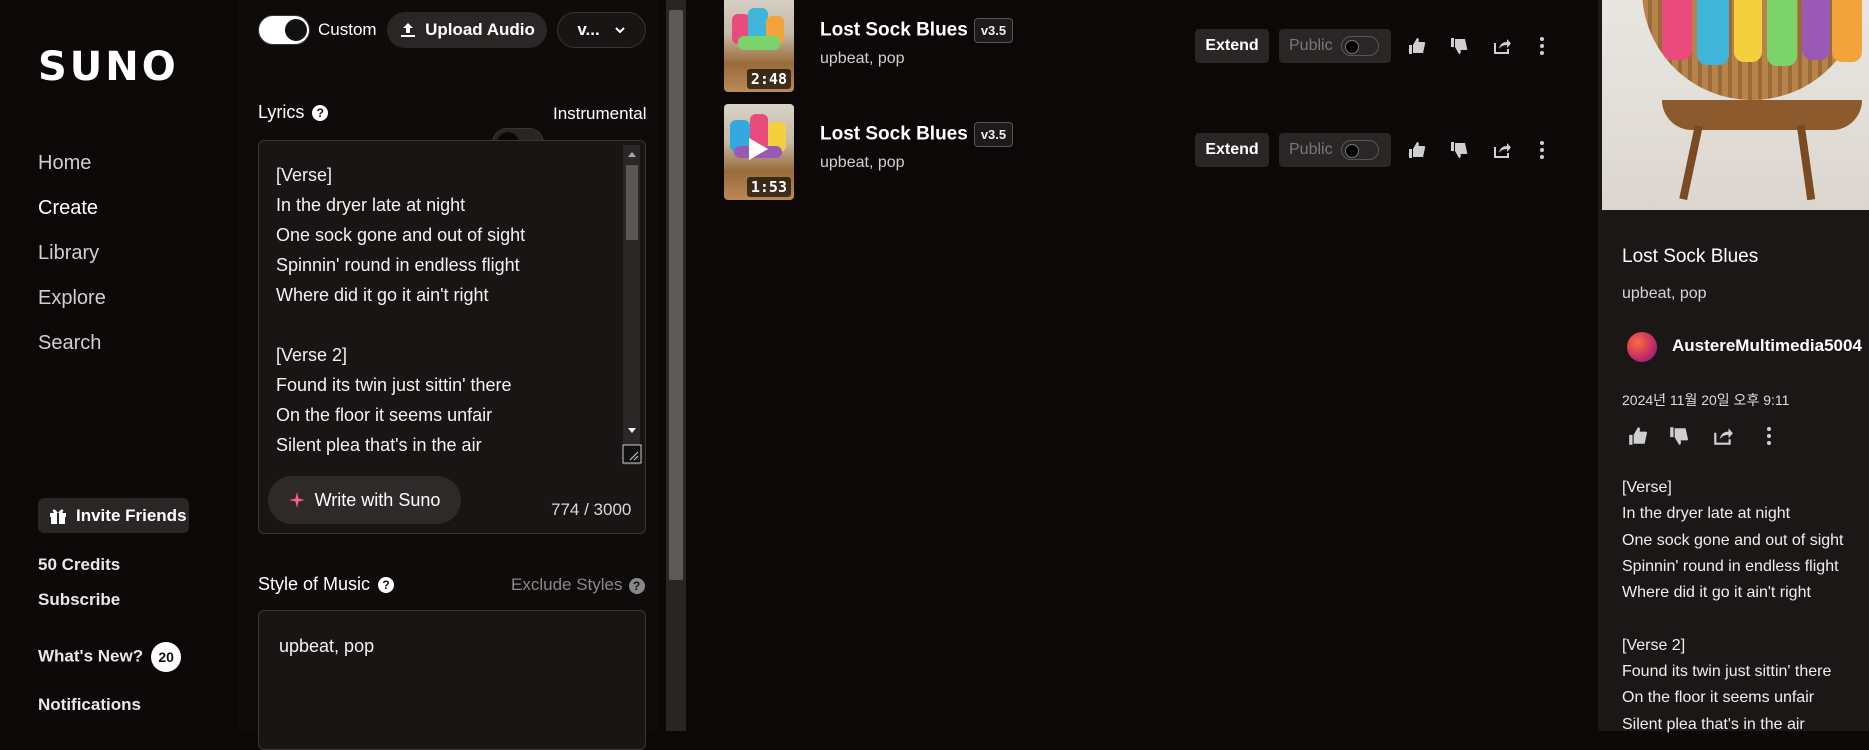 This screenshot has width=1869, height=750. What do you see at coordinates (69, 343) in the screenshot?
I see `nav-search: Search` at bounding box center [69, 343].